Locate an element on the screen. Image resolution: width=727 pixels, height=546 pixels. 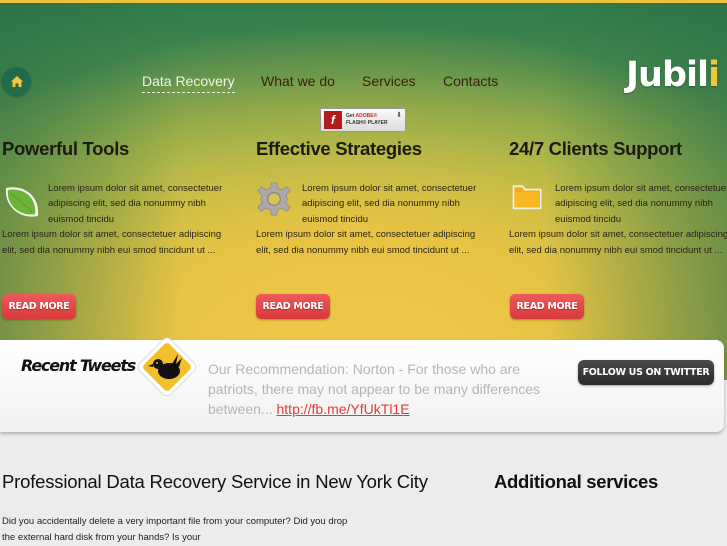
home-button is located at coordinates (16, 81).